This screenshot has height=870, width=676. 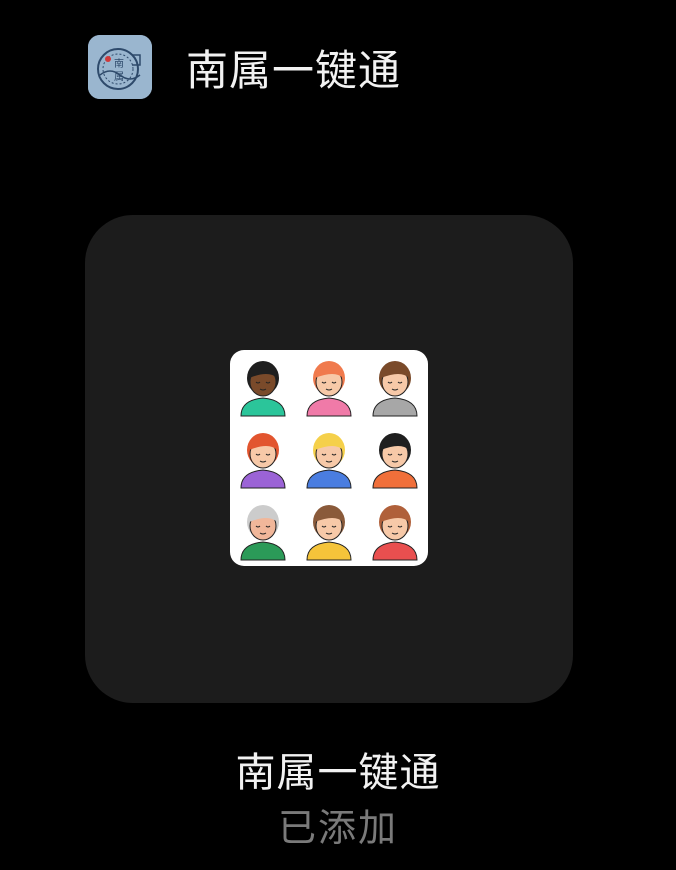 What do you see at coordinates (338, 773) in the screenshot?
I see `widget-name: 南属一键通` at bounding box center [338, 773].